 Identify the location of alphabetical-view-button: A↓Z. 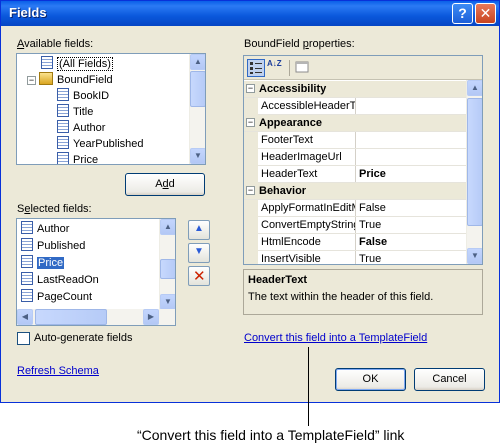
(276, 68).